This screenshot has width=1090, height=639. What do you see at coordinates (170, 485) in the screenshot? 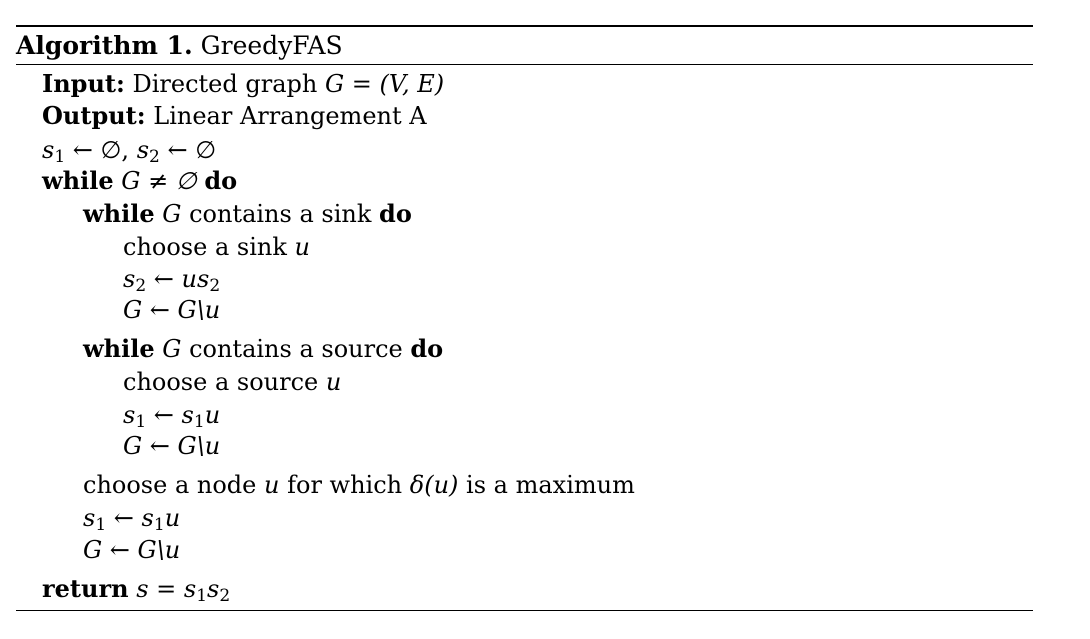
I see `choose-node-text: choose a node` at bounding box center [170, 485].